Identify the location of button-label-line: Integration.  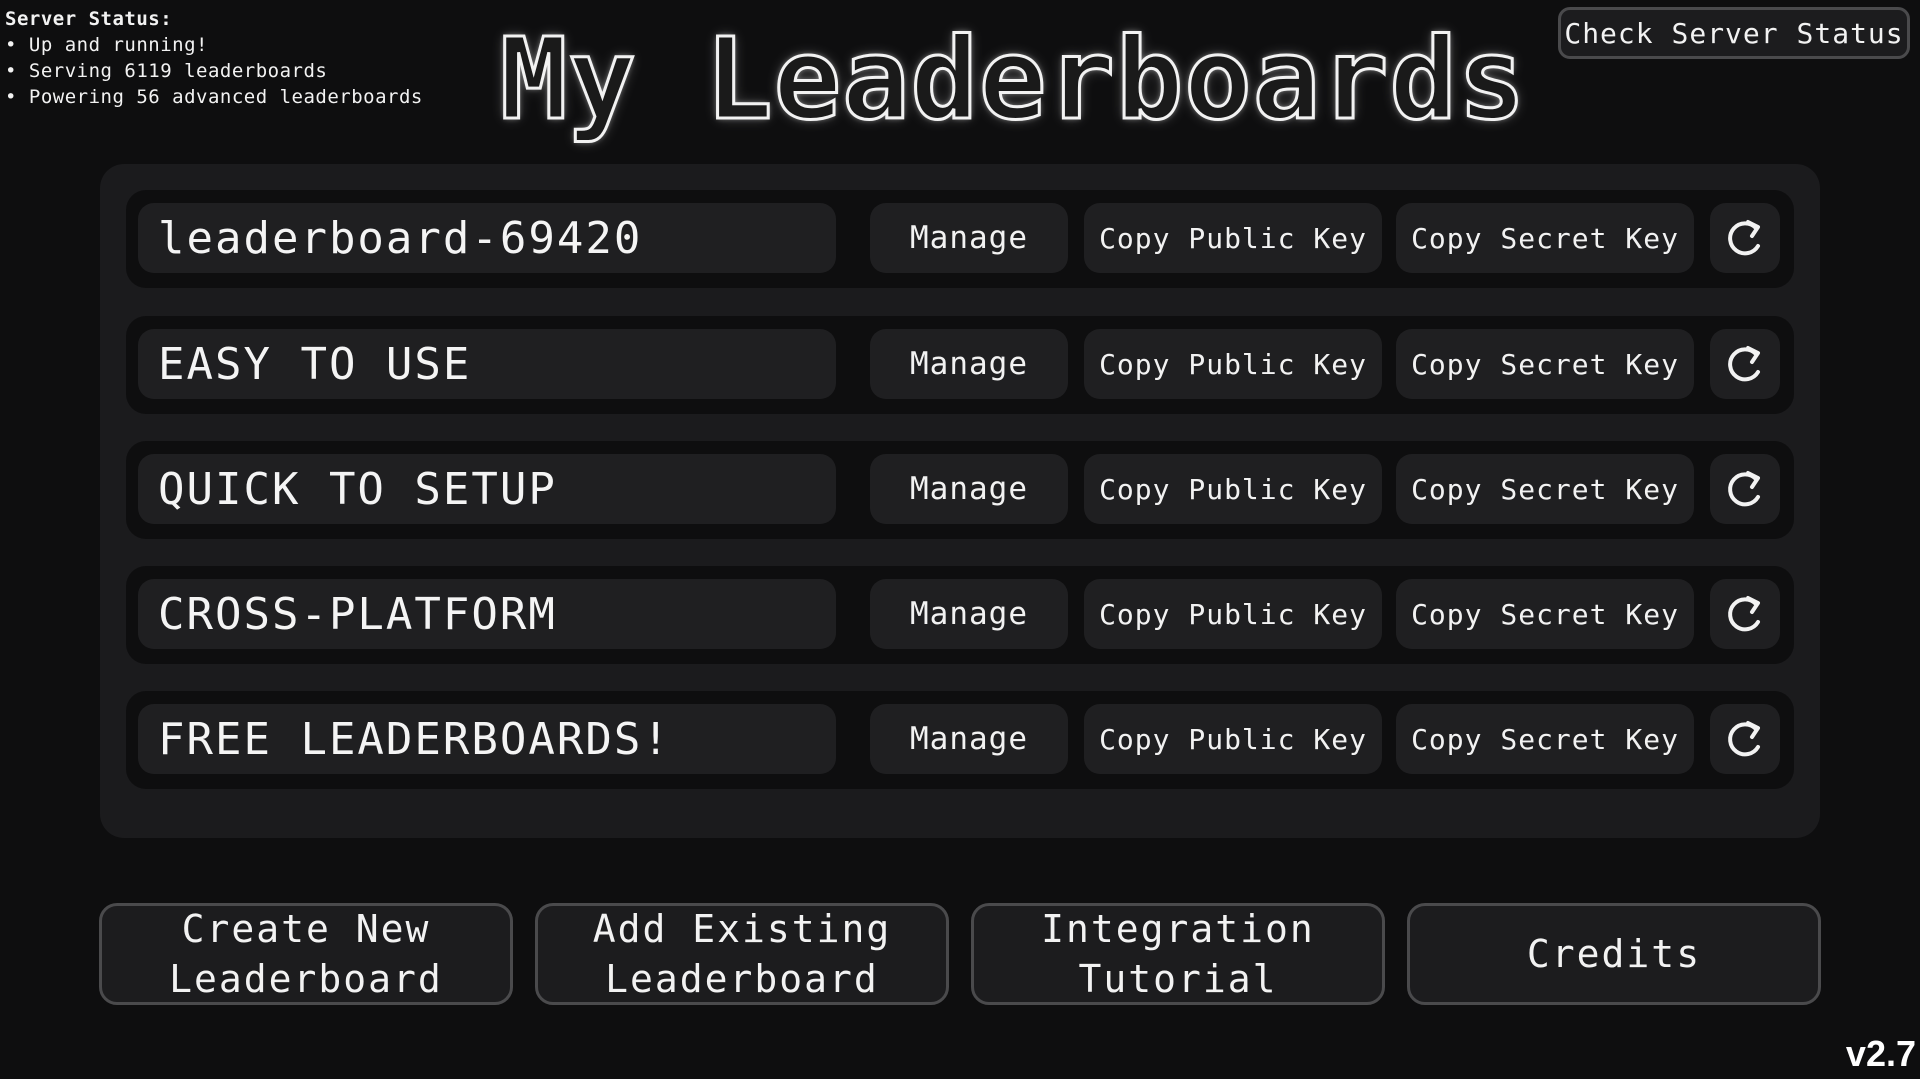
(1178, 929).